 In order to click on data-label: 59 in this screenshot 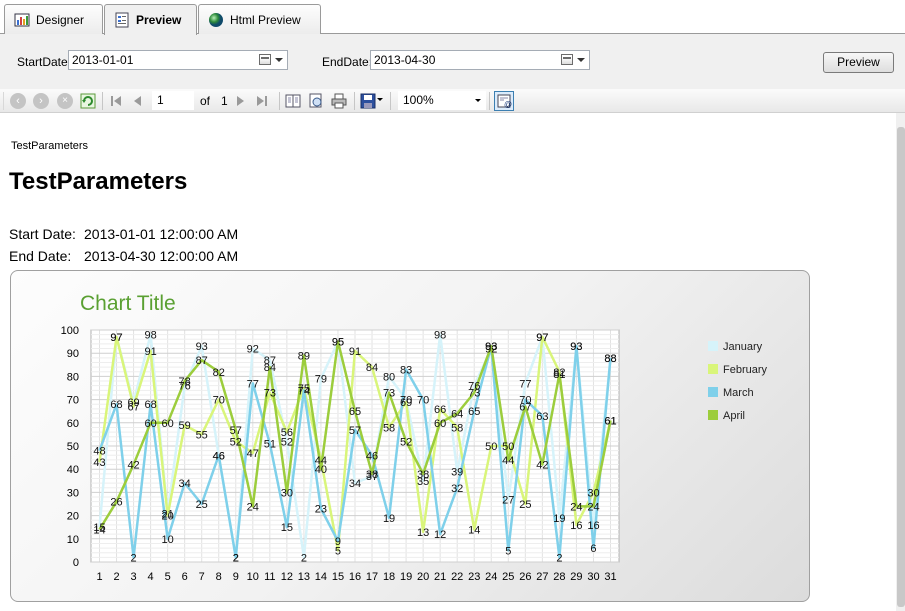, I will do `click(185, 426)`.